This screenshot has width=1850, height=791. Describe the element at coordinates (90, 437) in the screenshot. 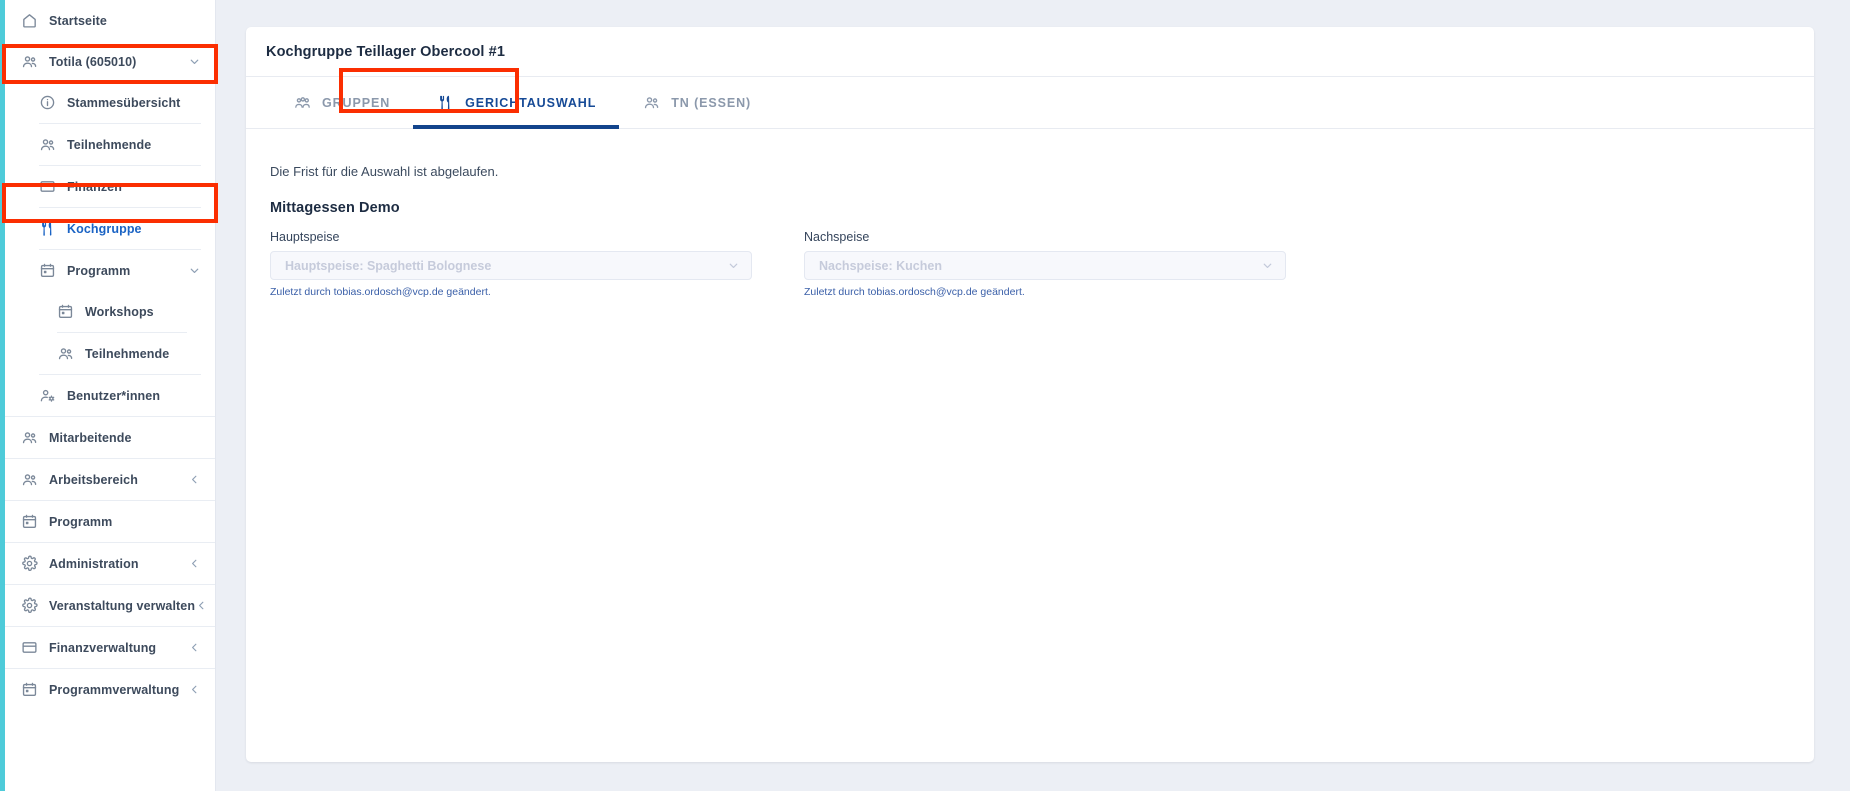

I see `sidebar-item-label: Mitarbeitende` at that location.